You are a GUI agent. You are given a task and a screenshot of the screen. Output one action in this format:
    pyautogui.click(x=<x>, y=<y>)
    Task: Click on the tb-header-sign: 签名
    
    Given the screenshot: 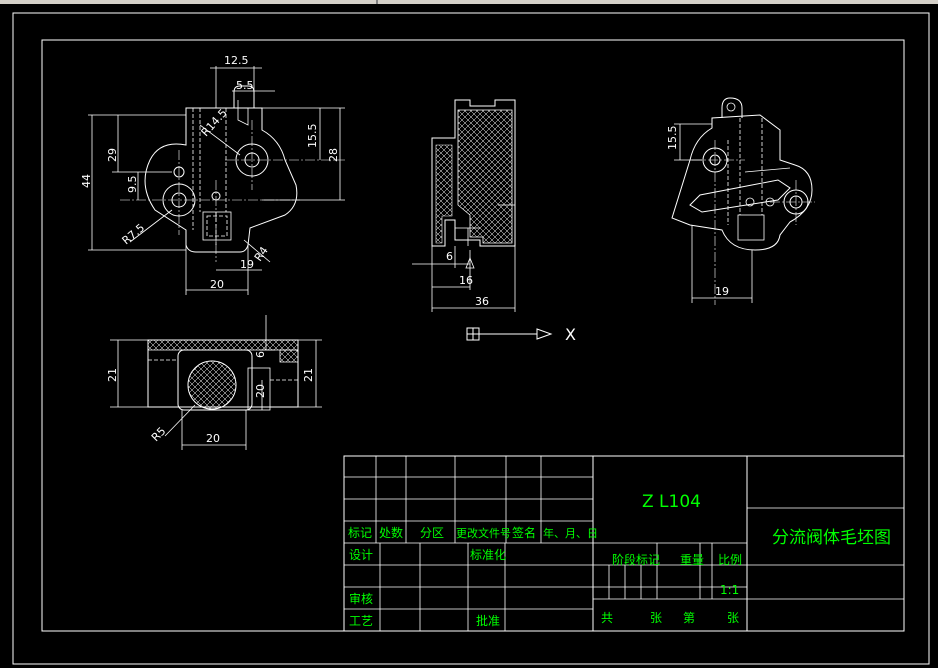 What is the action you would take?
    pyautogui.click(x=524, y=532)
    